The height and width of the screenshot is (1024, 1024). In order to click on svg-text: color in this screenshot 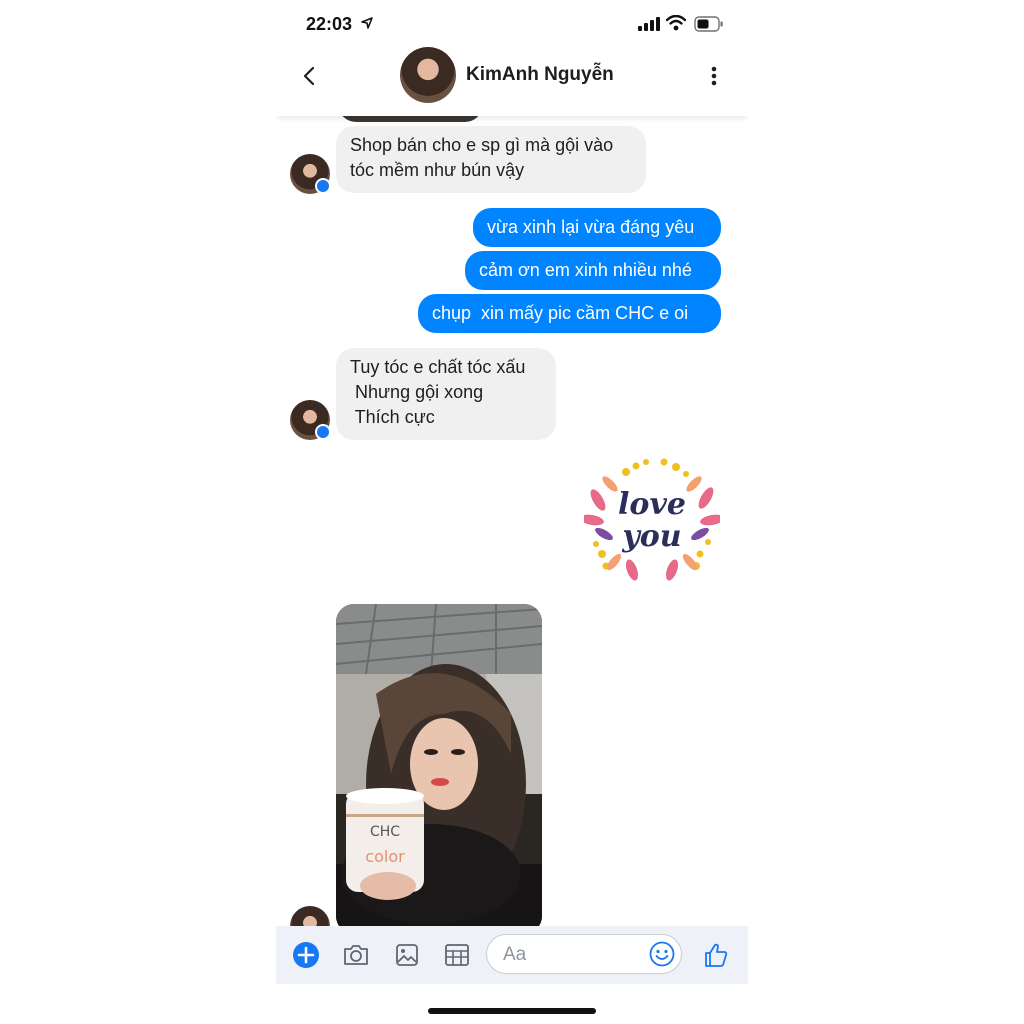, I will do `click(385, 856)`.